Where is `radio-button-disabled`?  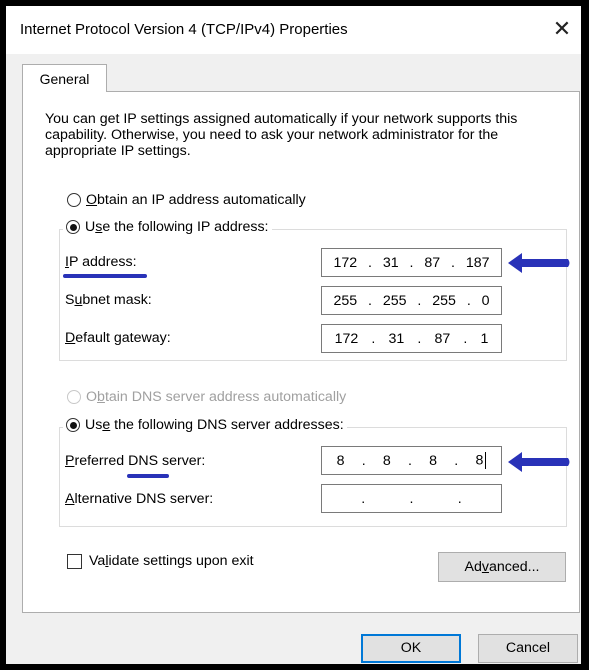 radio-button-disabled is located at coordinates (74, 397).